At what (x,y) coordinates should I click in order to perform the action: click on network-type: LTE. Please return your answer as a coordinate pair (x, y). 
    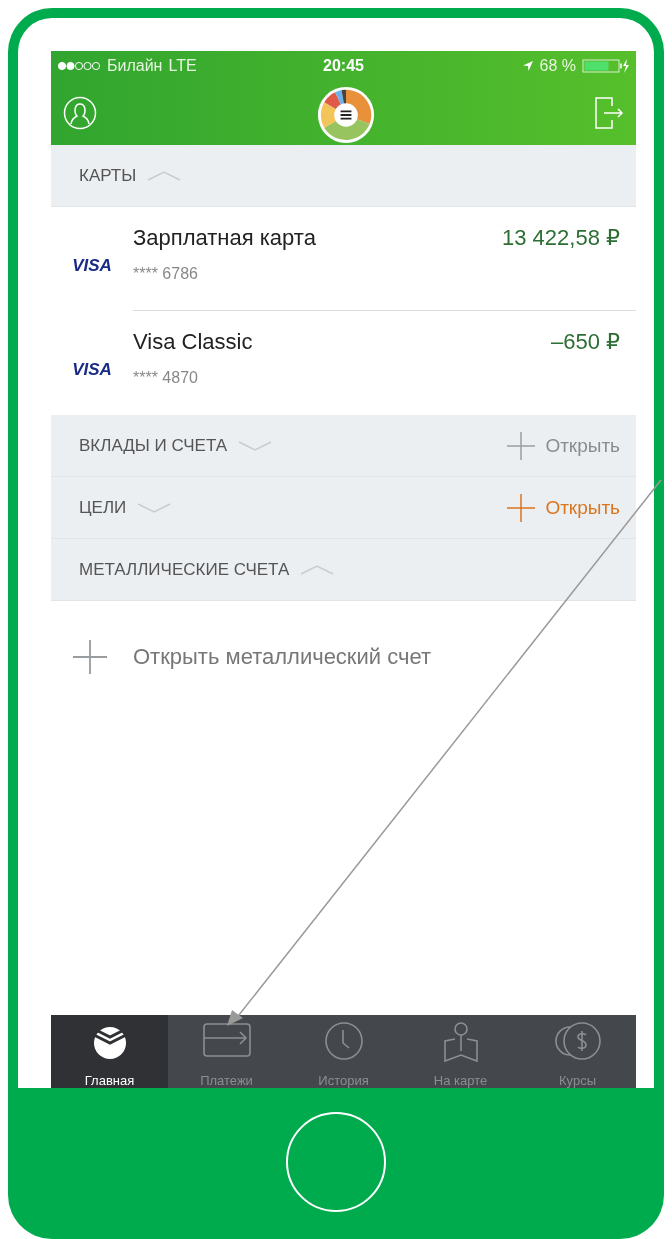
    Looking at the image, I should click on (182, 65).